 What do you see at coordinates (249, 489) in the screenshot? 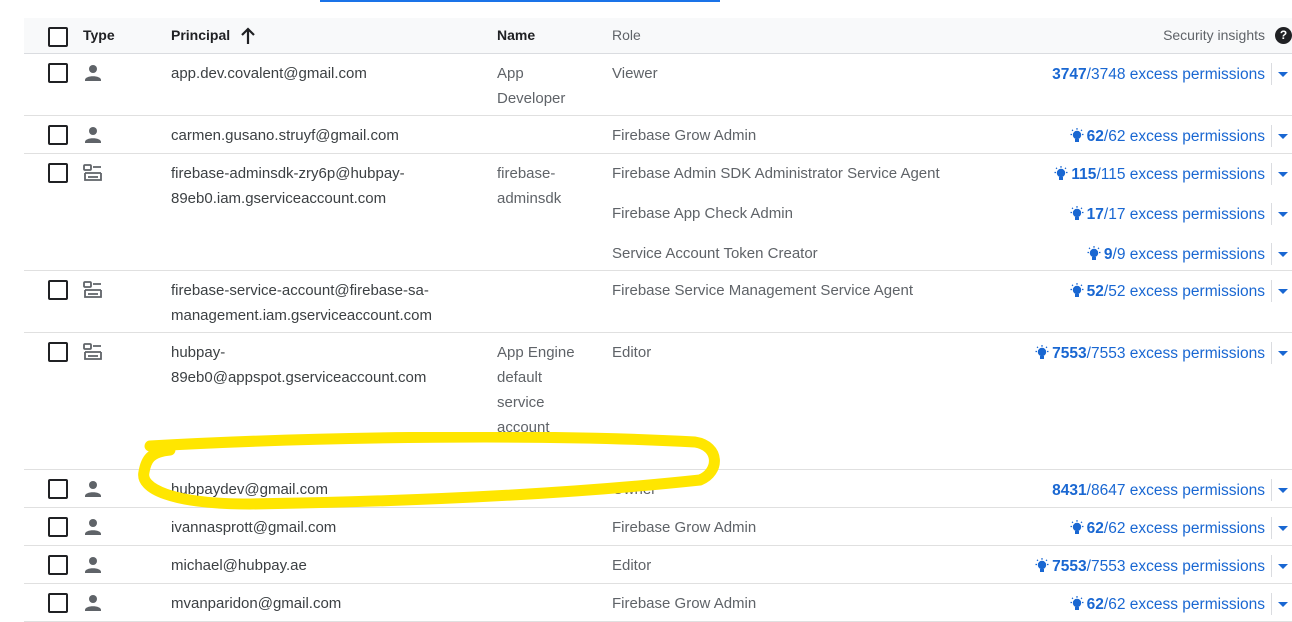
I see `principal-email: hubpaydev@gmail.com` at bounding box center [249, 489].